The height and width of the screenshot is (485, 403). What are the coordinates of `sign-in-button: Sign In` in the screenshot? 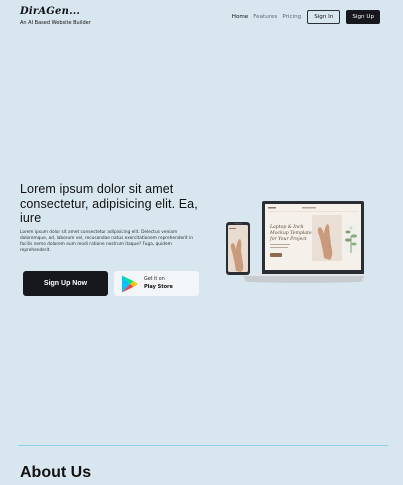 It's located at (324, 17).